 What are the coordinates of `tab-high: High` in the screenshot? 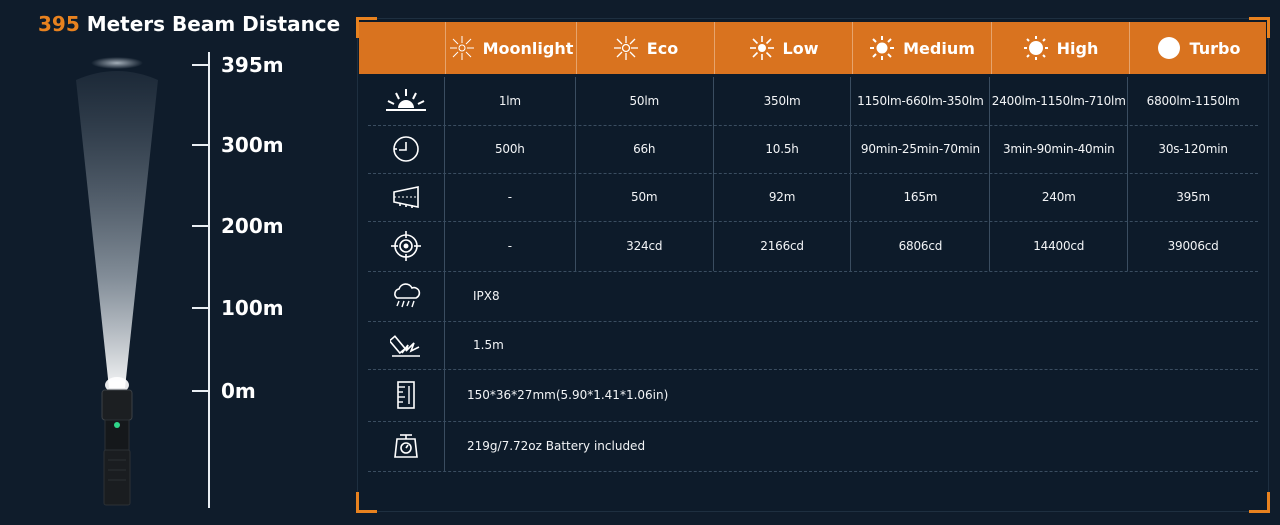 It's located at (1060, 48).